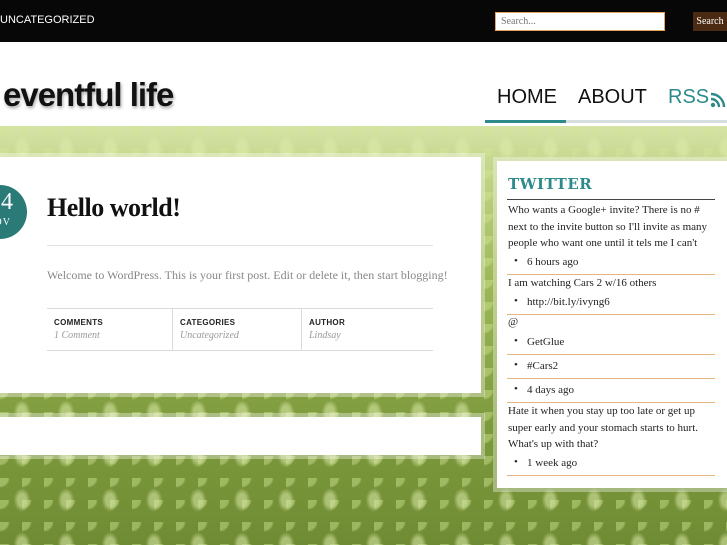 This screenshot has width=727, height=545. What do you see at coordinates (688, 97) in the screenshot?
I see `nav-rss: RSS` at bounding box center [688, 97].